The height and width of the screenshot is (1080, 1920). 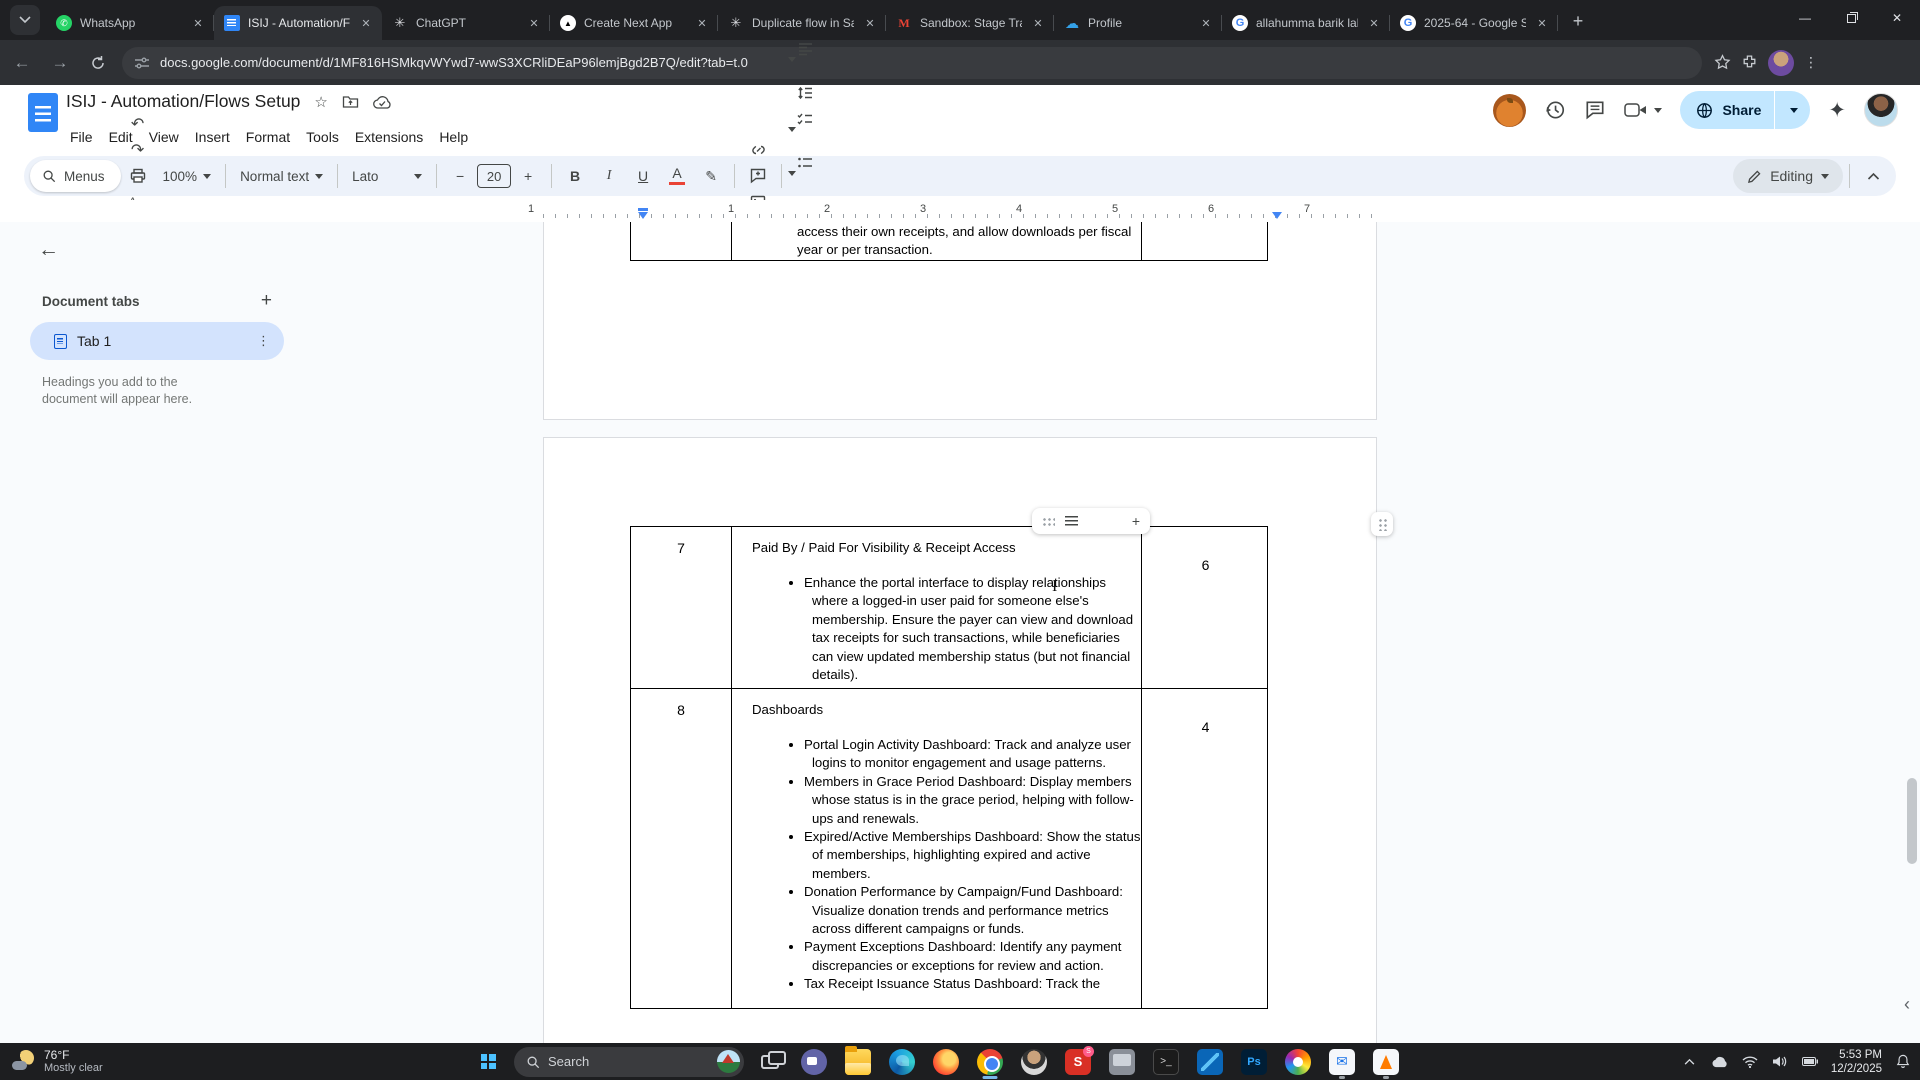 What do you see at coordinates (858, 1062) in the screenshot?
I see `file-explorer-taskbar-icon` at bounding box center [858, 1062].